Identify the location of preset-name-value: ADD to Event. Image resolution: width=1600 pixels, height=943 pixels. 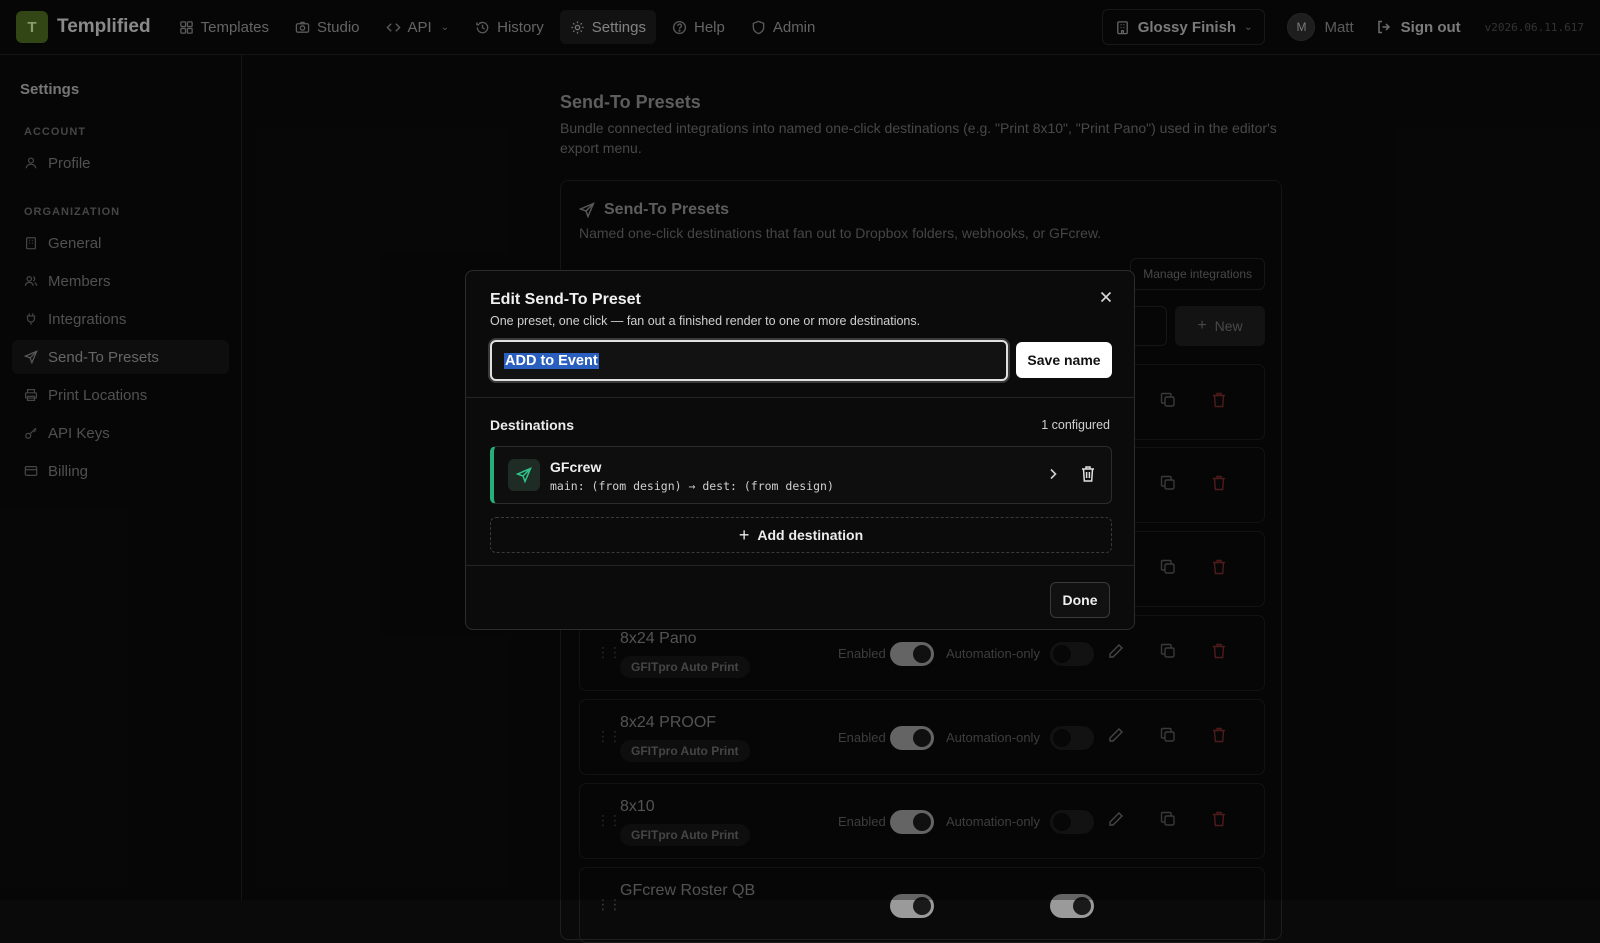
(551, 360).